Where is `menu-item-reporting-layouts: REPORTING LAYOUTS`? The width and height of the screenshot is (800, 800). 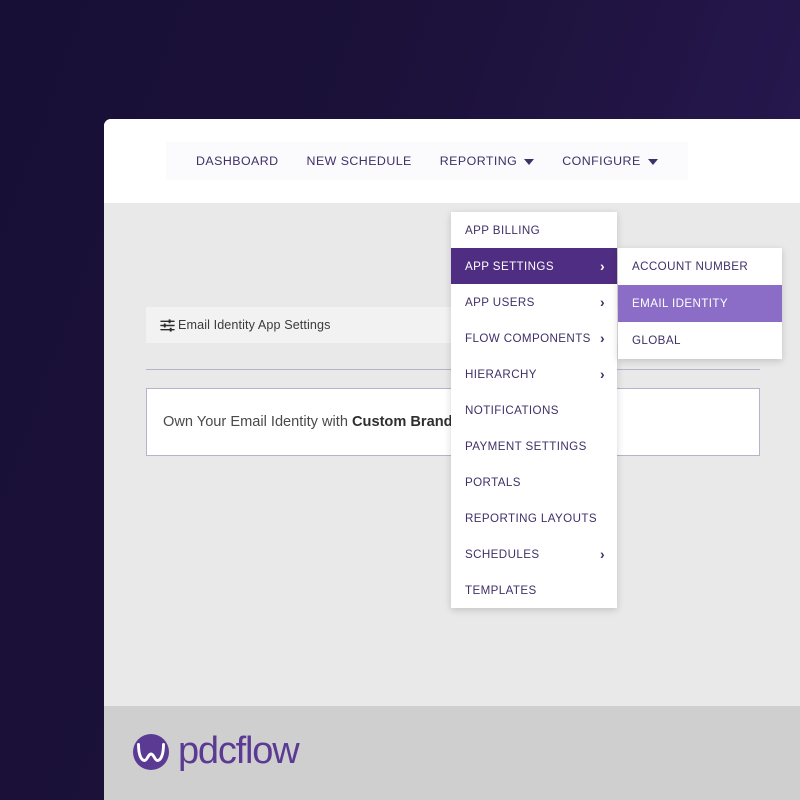
menu-item-reporting-layouts: REPORTING LAYOUTS is located at coordinates (534, 518).